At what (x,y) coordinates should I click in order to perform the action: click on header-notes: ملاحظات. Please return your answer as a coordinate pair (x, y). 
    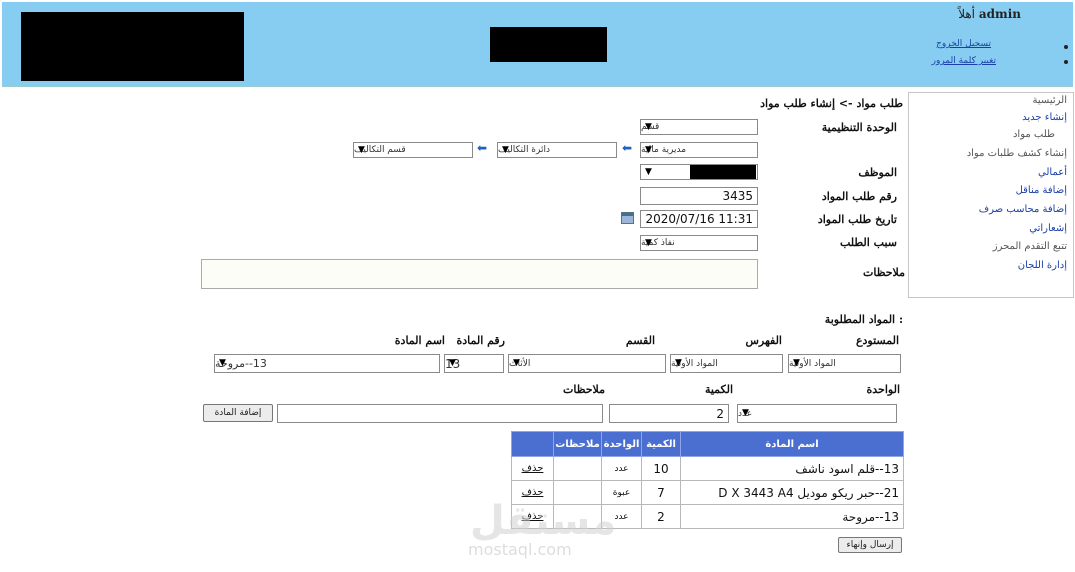
    Looking at the image, I should click on (577, 444).